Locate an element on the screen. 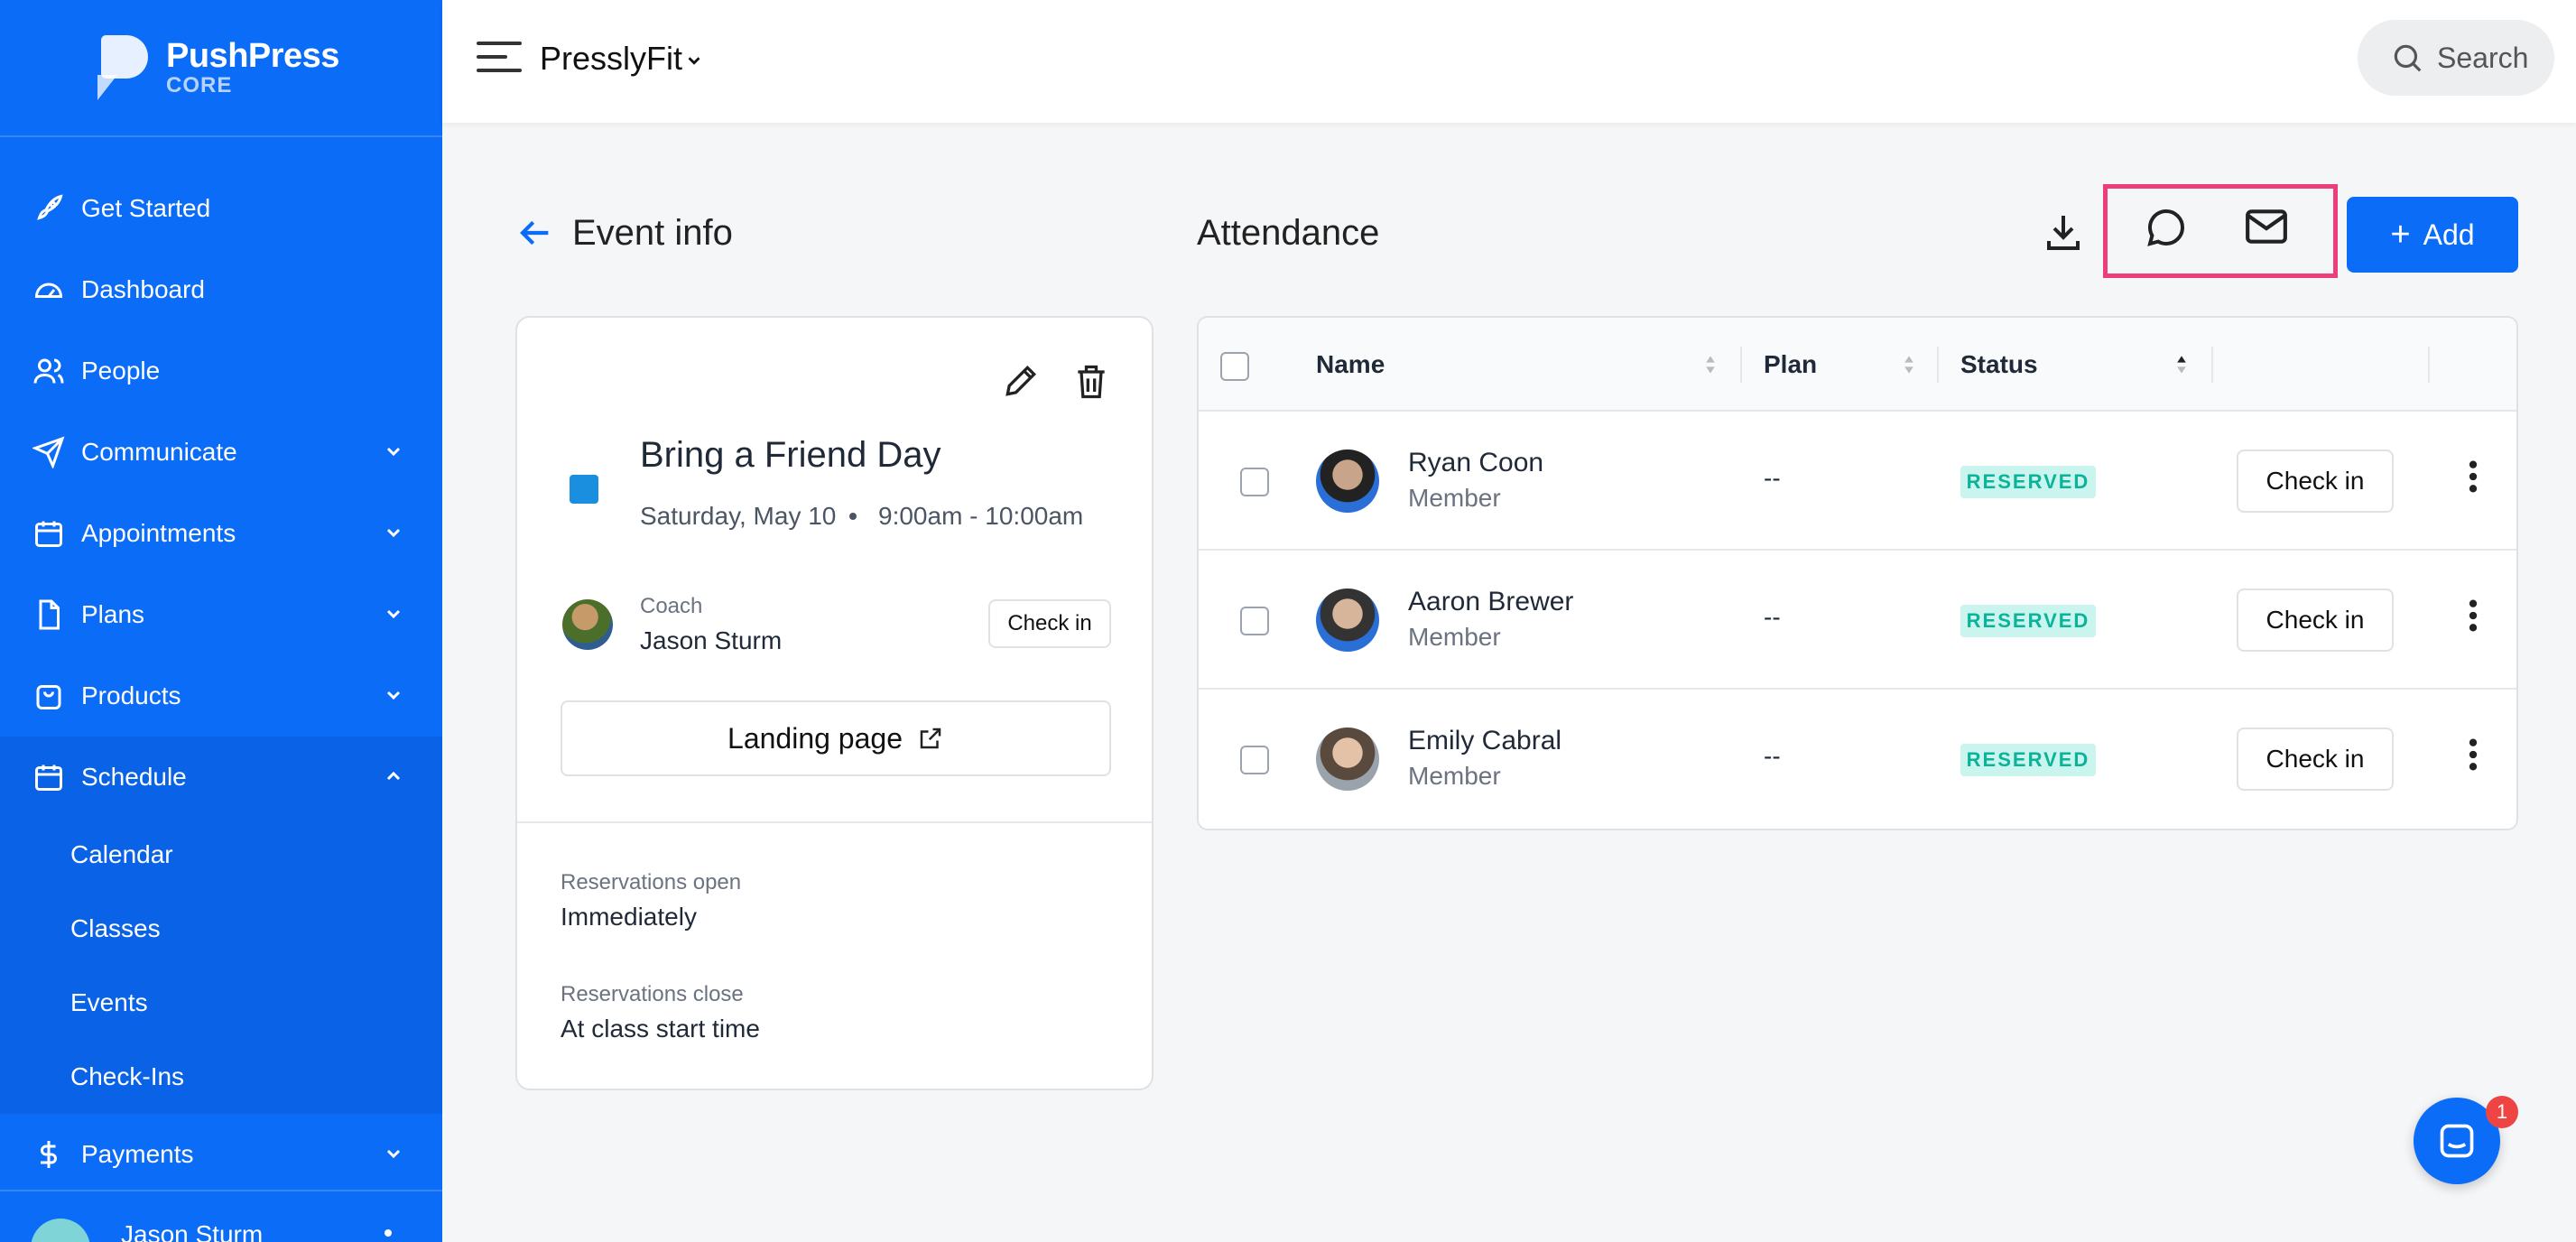  landing-page-button: Landing page is located at coordinates (836, 738).